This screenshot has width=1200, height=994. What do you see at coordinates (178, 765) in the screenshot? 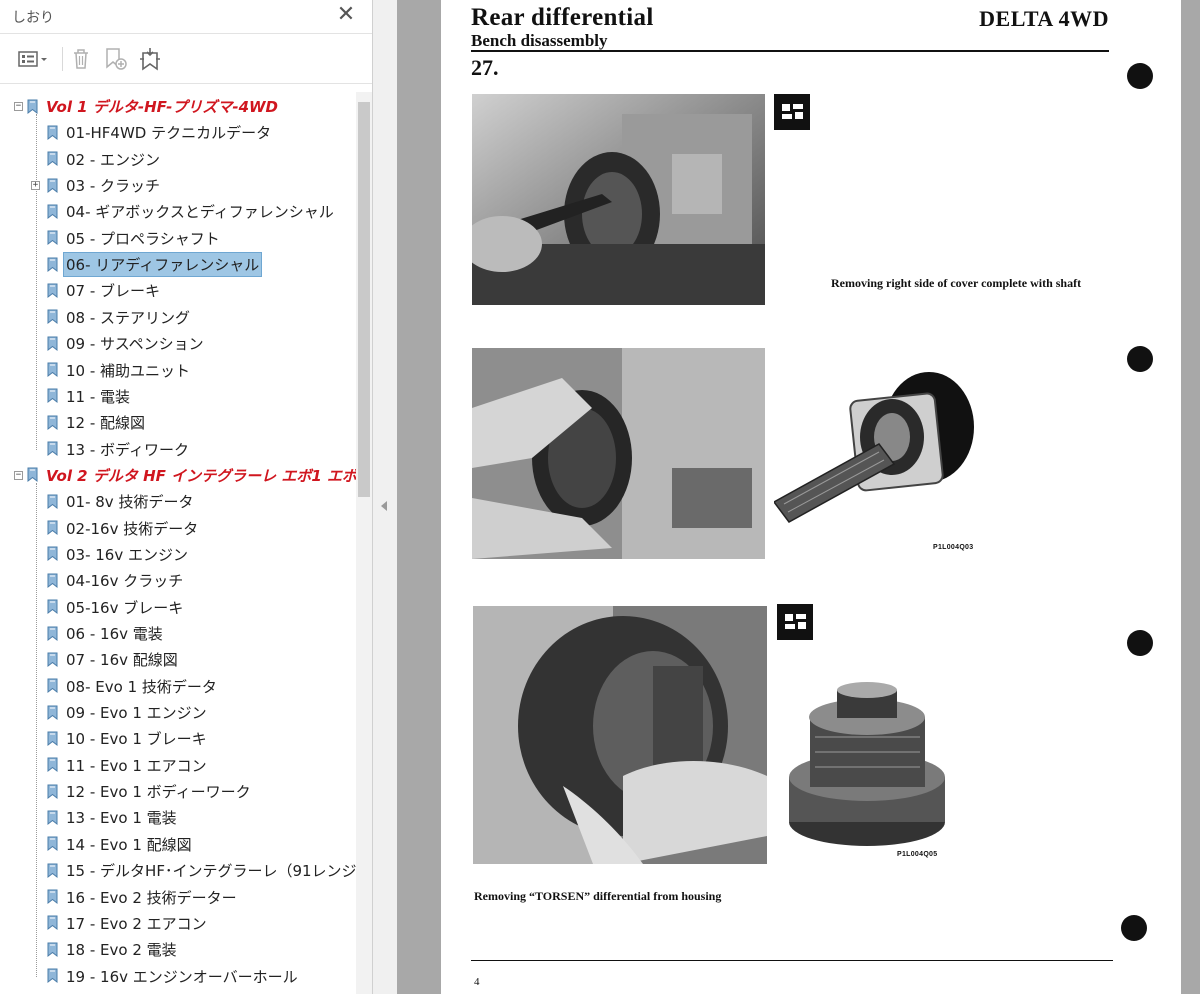
I see `bookmark-item: 11 - Evo 1 エアコン` at bounding box center [178, 765].